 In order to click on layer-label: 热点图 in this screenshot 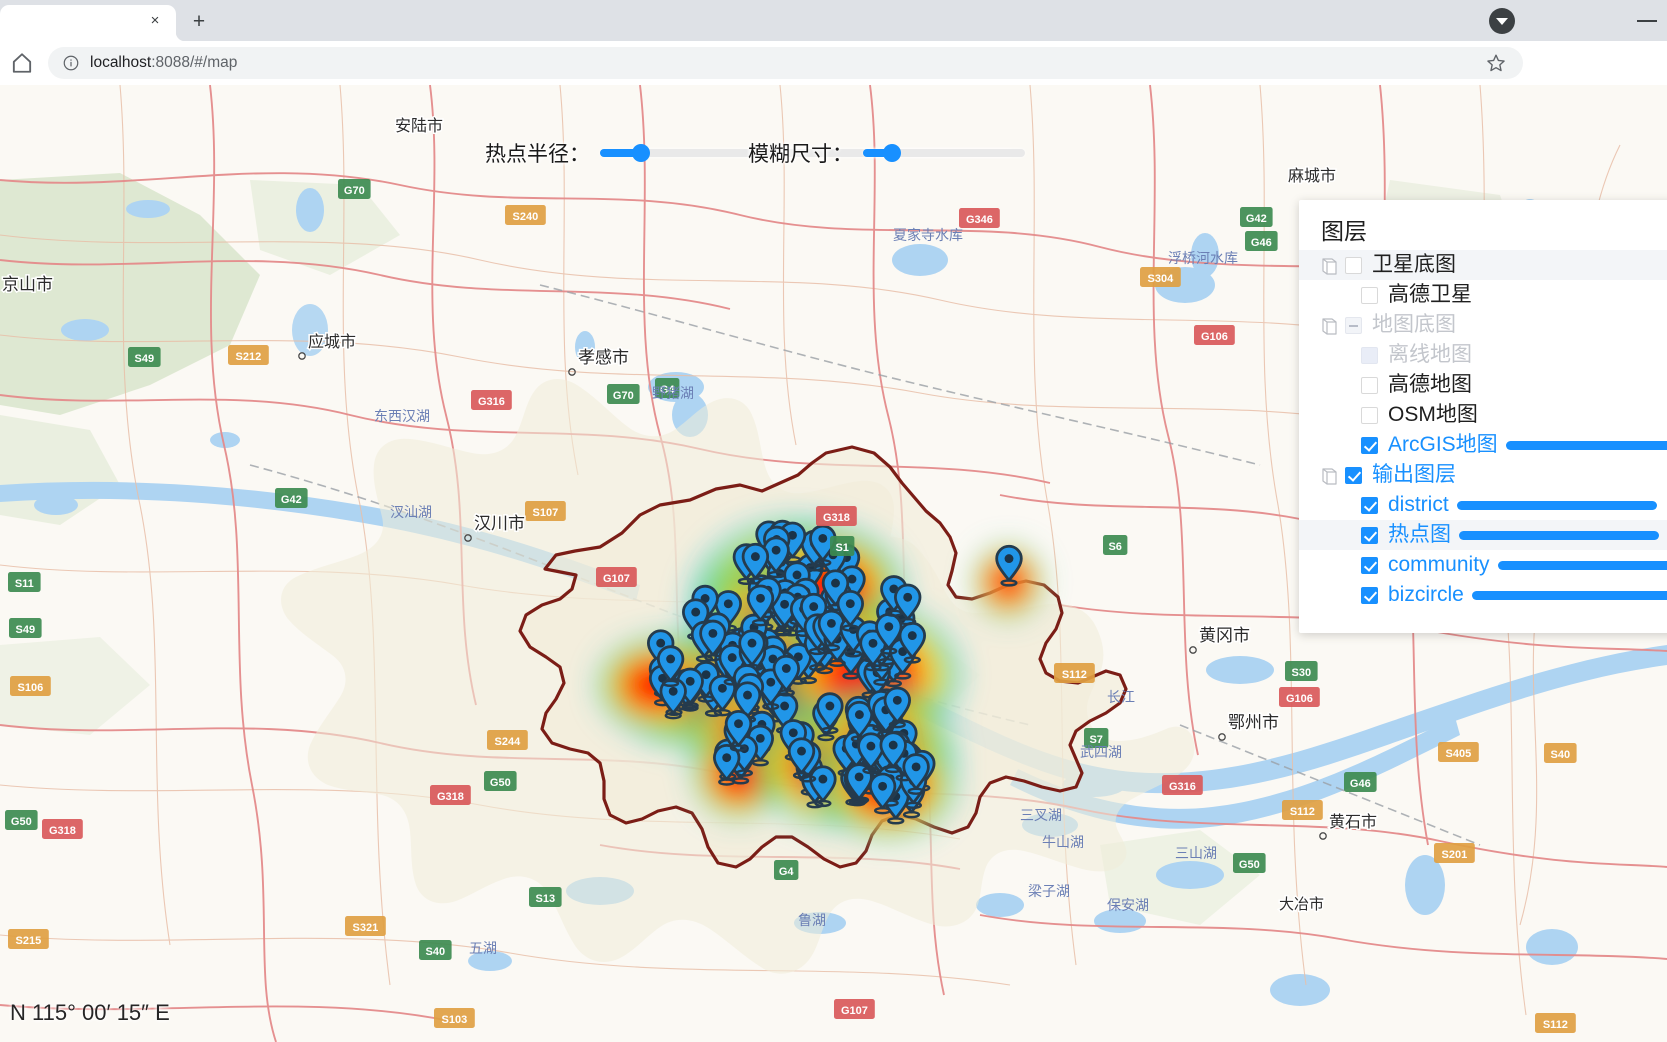, I will do `click(1419, 534)`.